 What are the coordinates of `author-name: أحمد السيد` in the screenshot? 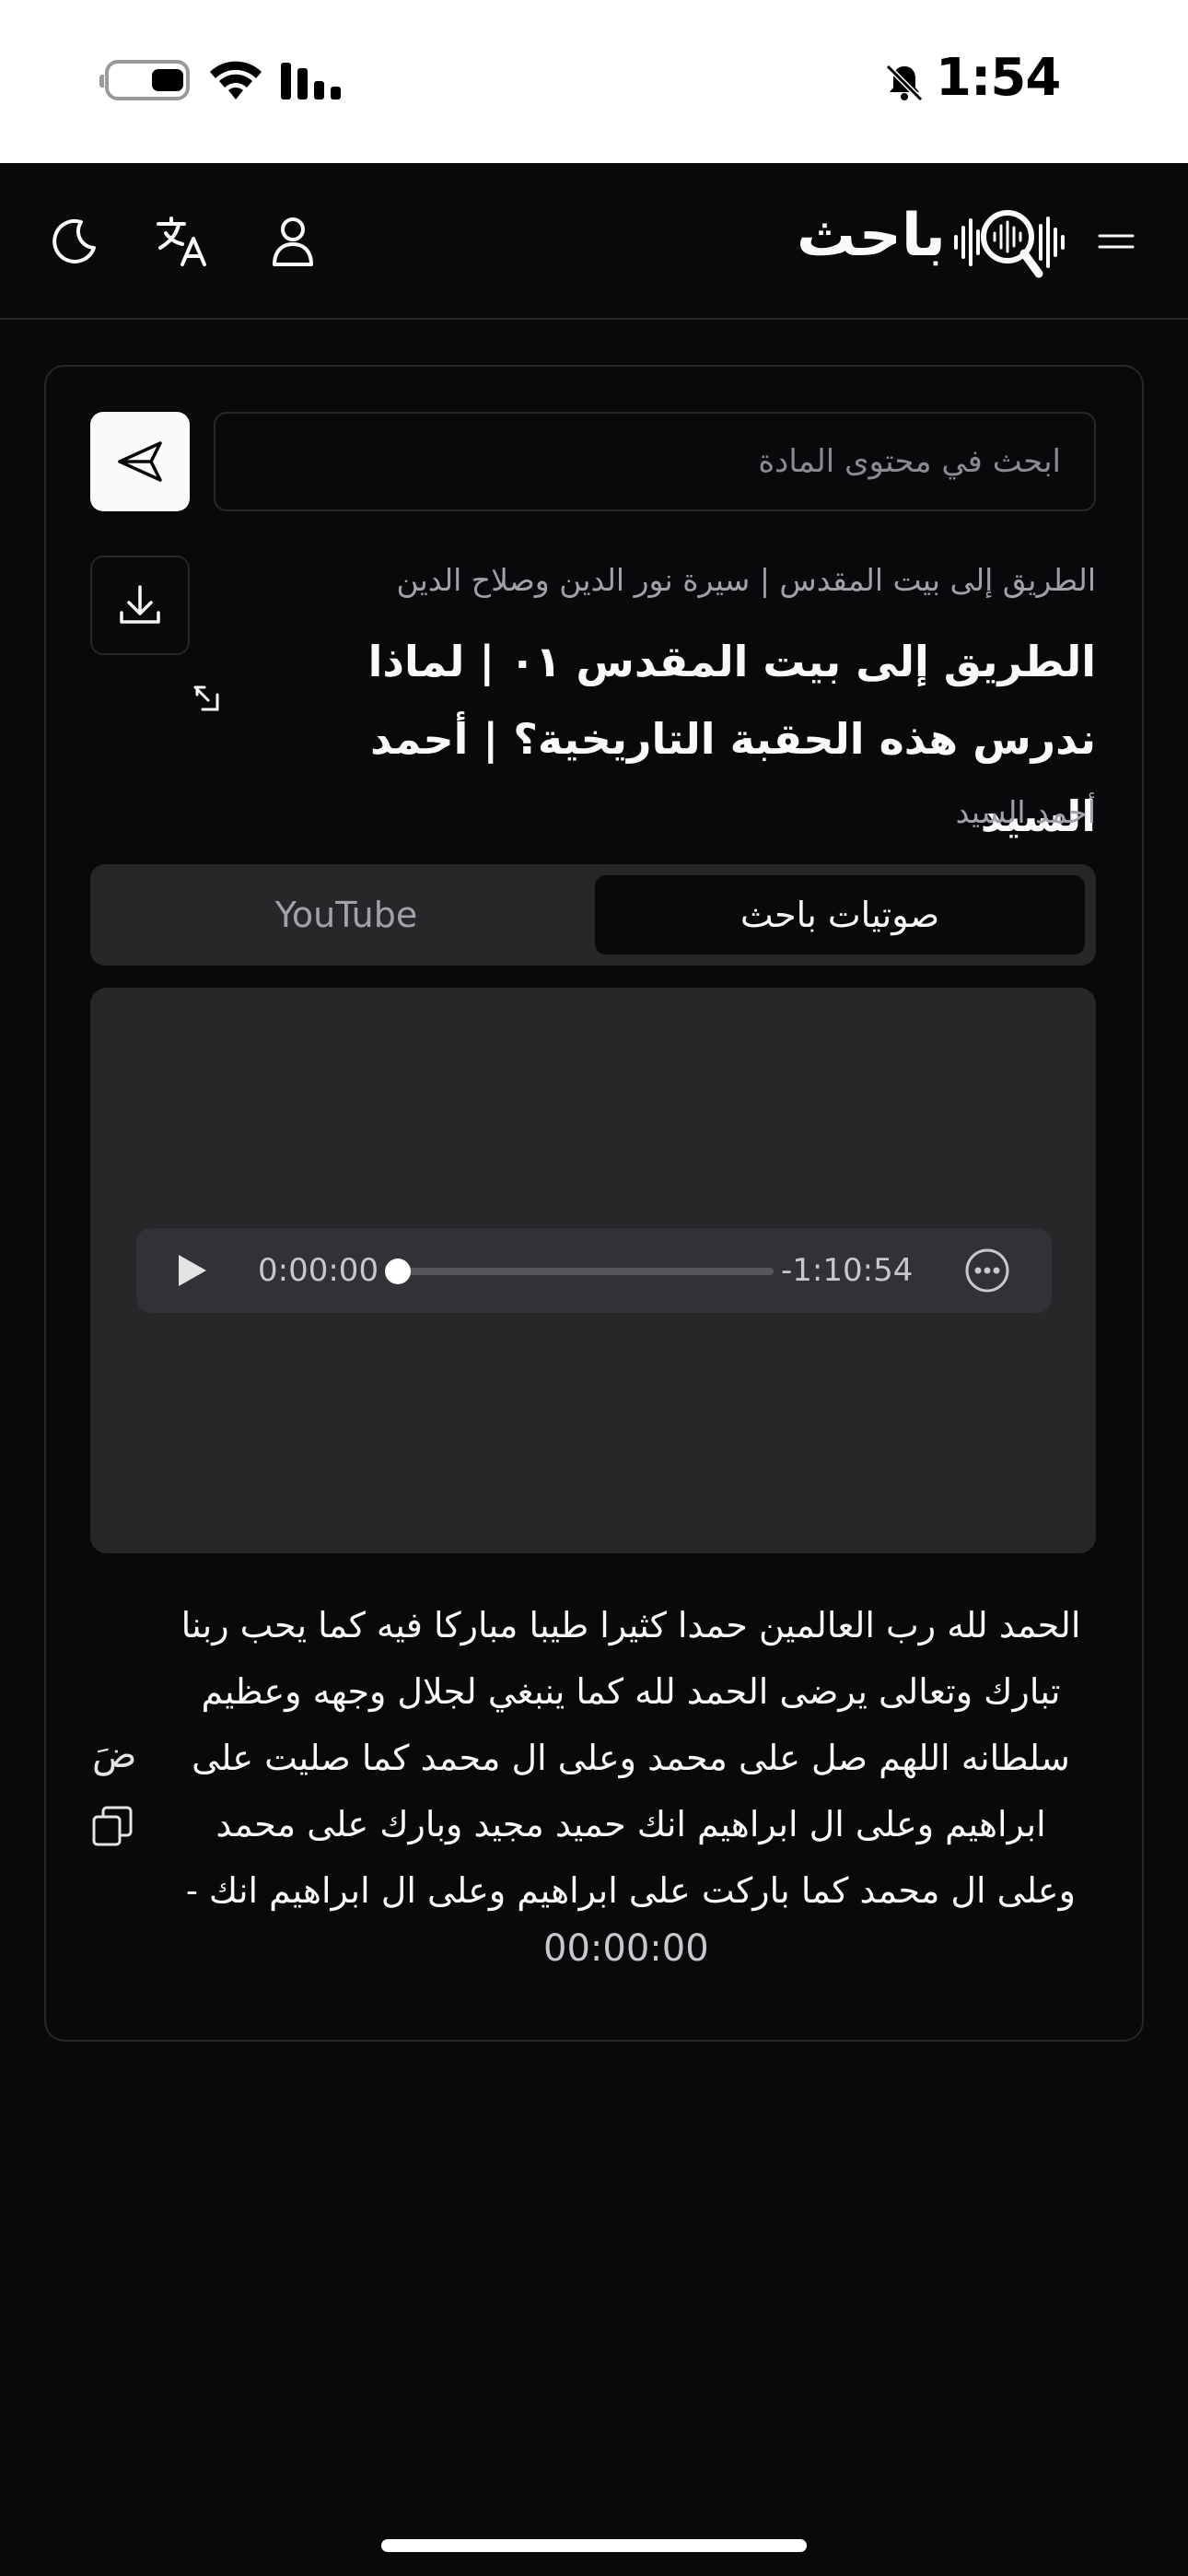 It's located at (1026, 812).